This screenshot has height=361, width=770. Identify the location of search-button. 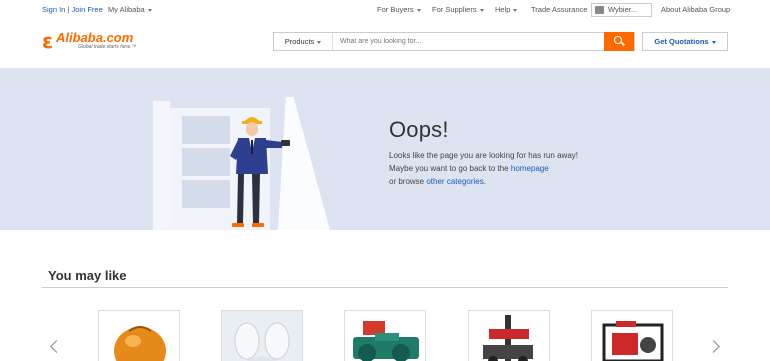
(619, 41).